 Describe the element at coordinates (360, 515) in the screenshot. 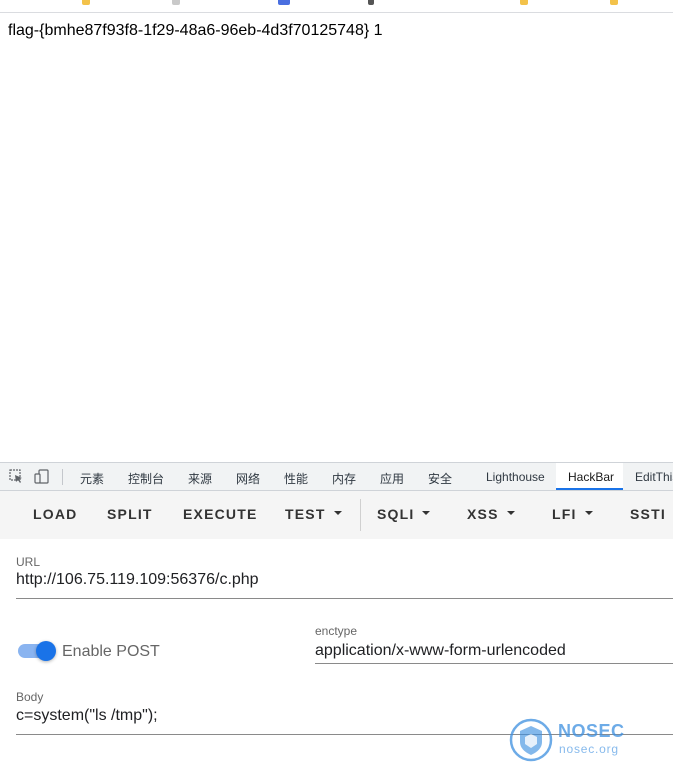

I see `toolbar-divider` at that location.